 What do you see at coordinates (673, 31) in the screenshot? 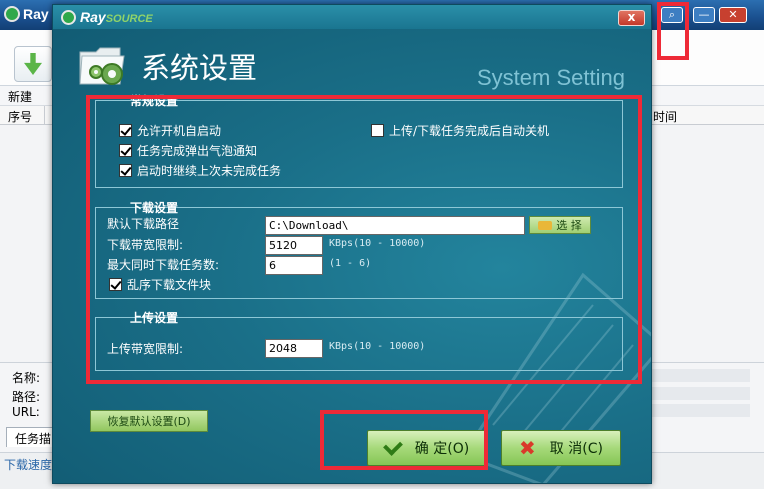
I see `highlight-search-button` at bounding box center [673, 31].